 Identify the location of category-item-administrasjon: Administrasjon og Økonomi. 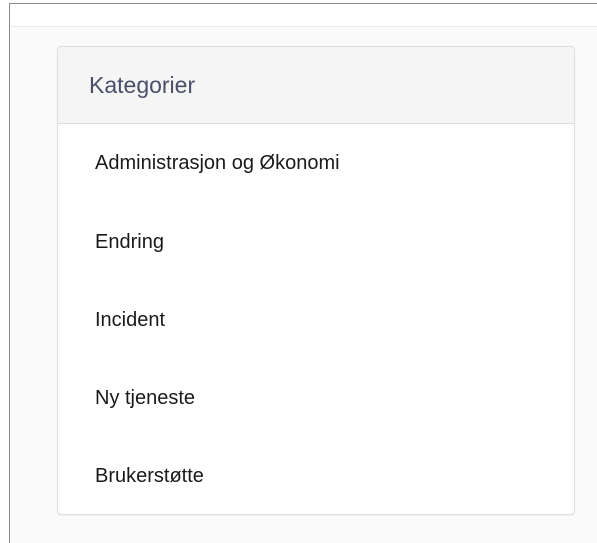
(316, 163).